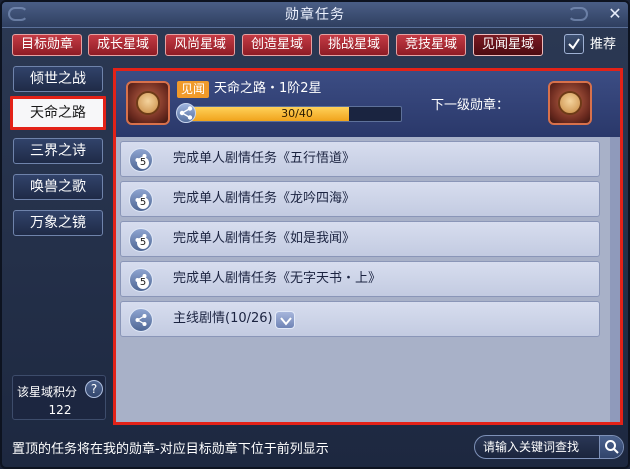 The height and width of the screenshot is (469, 630). Describe the element at coordinates (277, 45) in the screenshot. I see `tab-create-domain: 创造星域` at that location.